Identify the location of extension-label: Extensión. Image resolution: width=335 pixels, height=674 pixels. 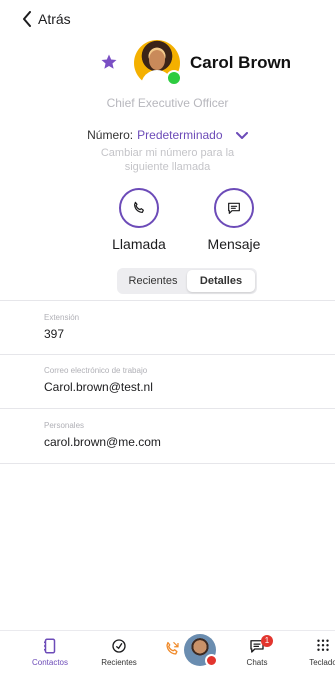
(62, 317).